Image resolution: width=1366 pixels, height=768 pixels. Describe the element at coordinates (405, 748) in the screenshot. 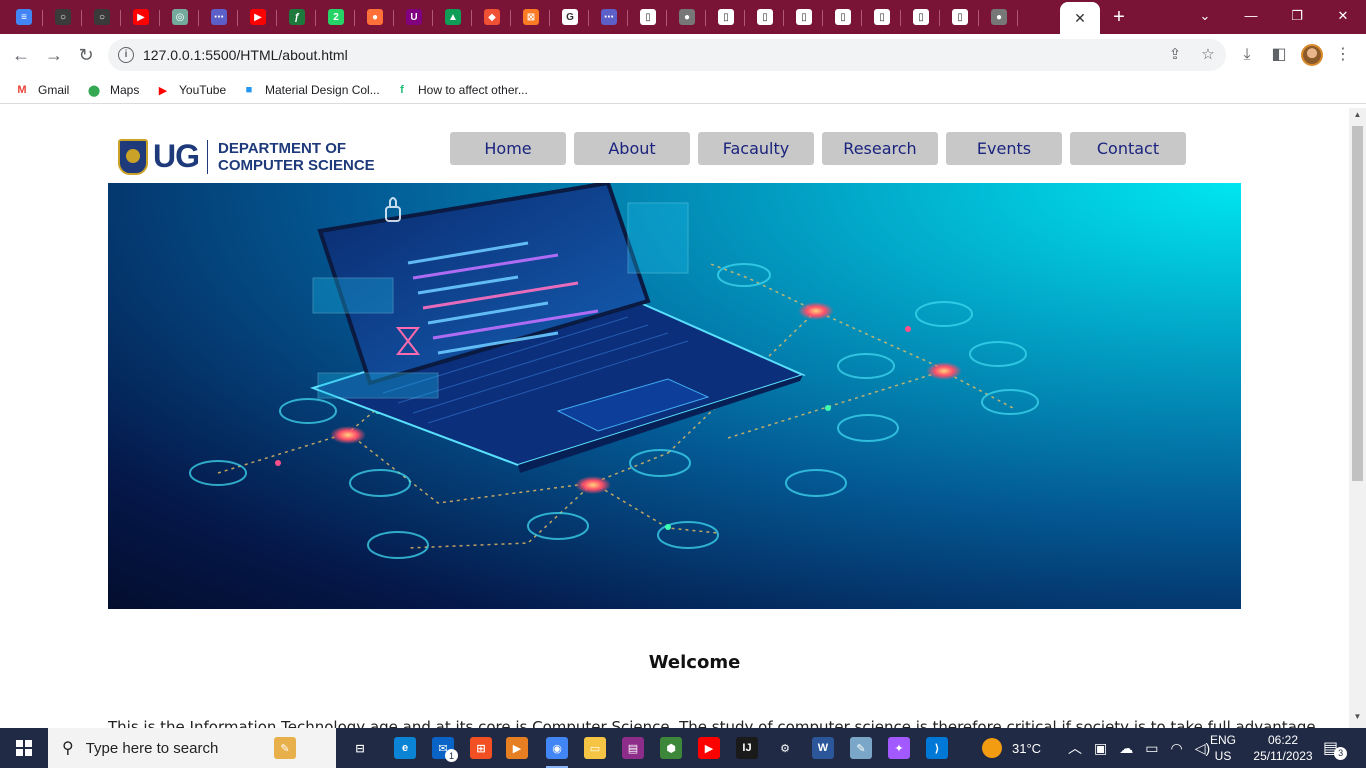

I see `taskbar-app: e` at that location.